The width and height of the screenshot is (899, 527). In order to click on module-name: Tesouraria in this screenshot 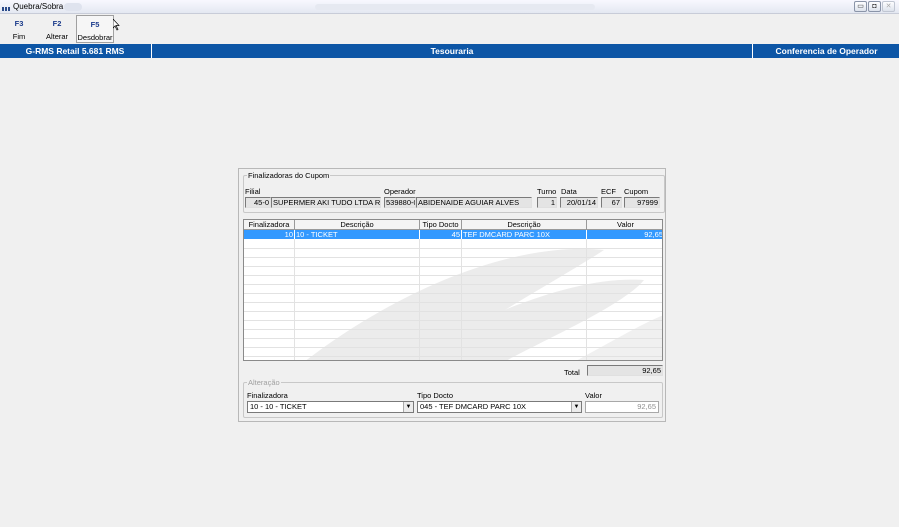, I will do `click(452, 51)`.